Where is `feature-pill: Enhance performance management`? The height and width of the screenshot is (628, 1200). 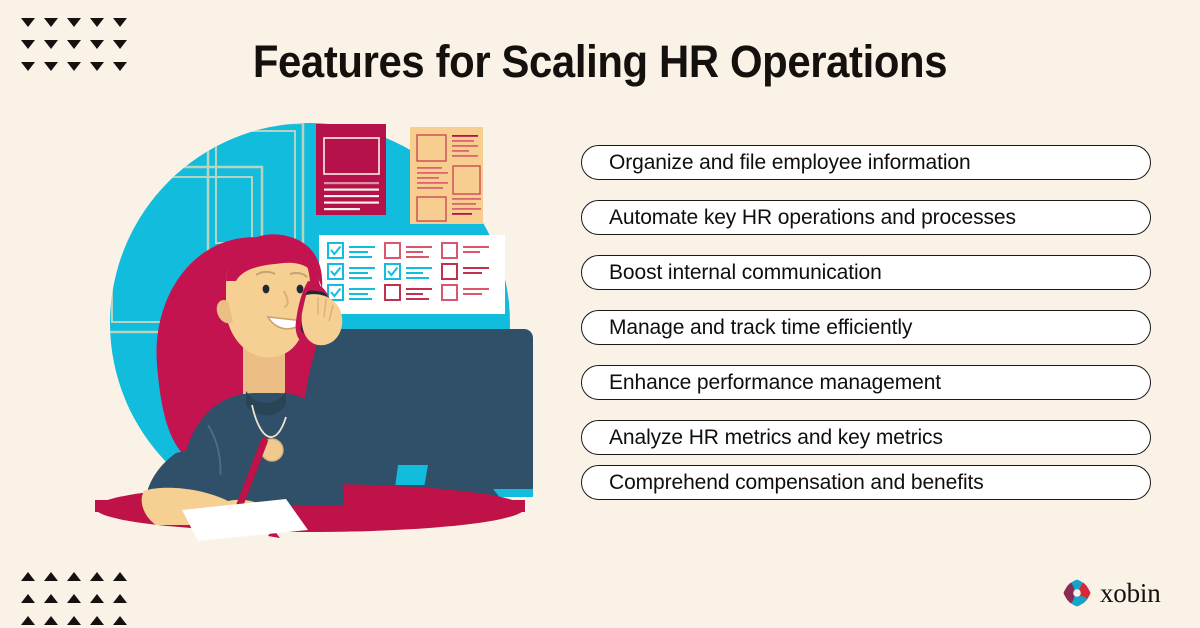 feature-pill: Enhance performance management is located at coordinates (866, 382).